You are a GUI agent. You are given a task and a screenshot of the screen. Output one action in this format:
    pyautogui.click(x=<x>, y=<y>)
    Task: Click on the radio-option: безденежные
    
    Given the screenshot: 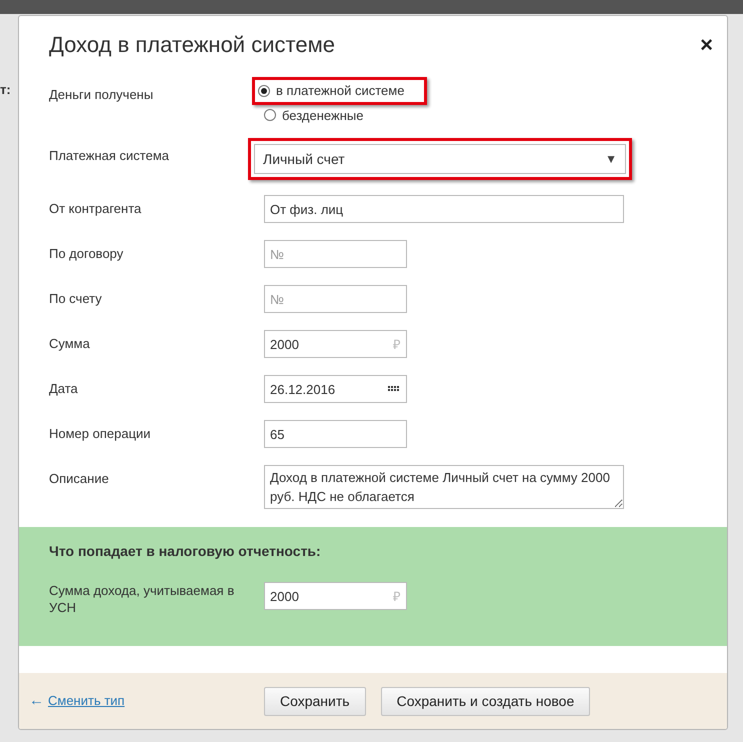 What is the action you would take?
    pyautogui.click(x=343, y=115)
    